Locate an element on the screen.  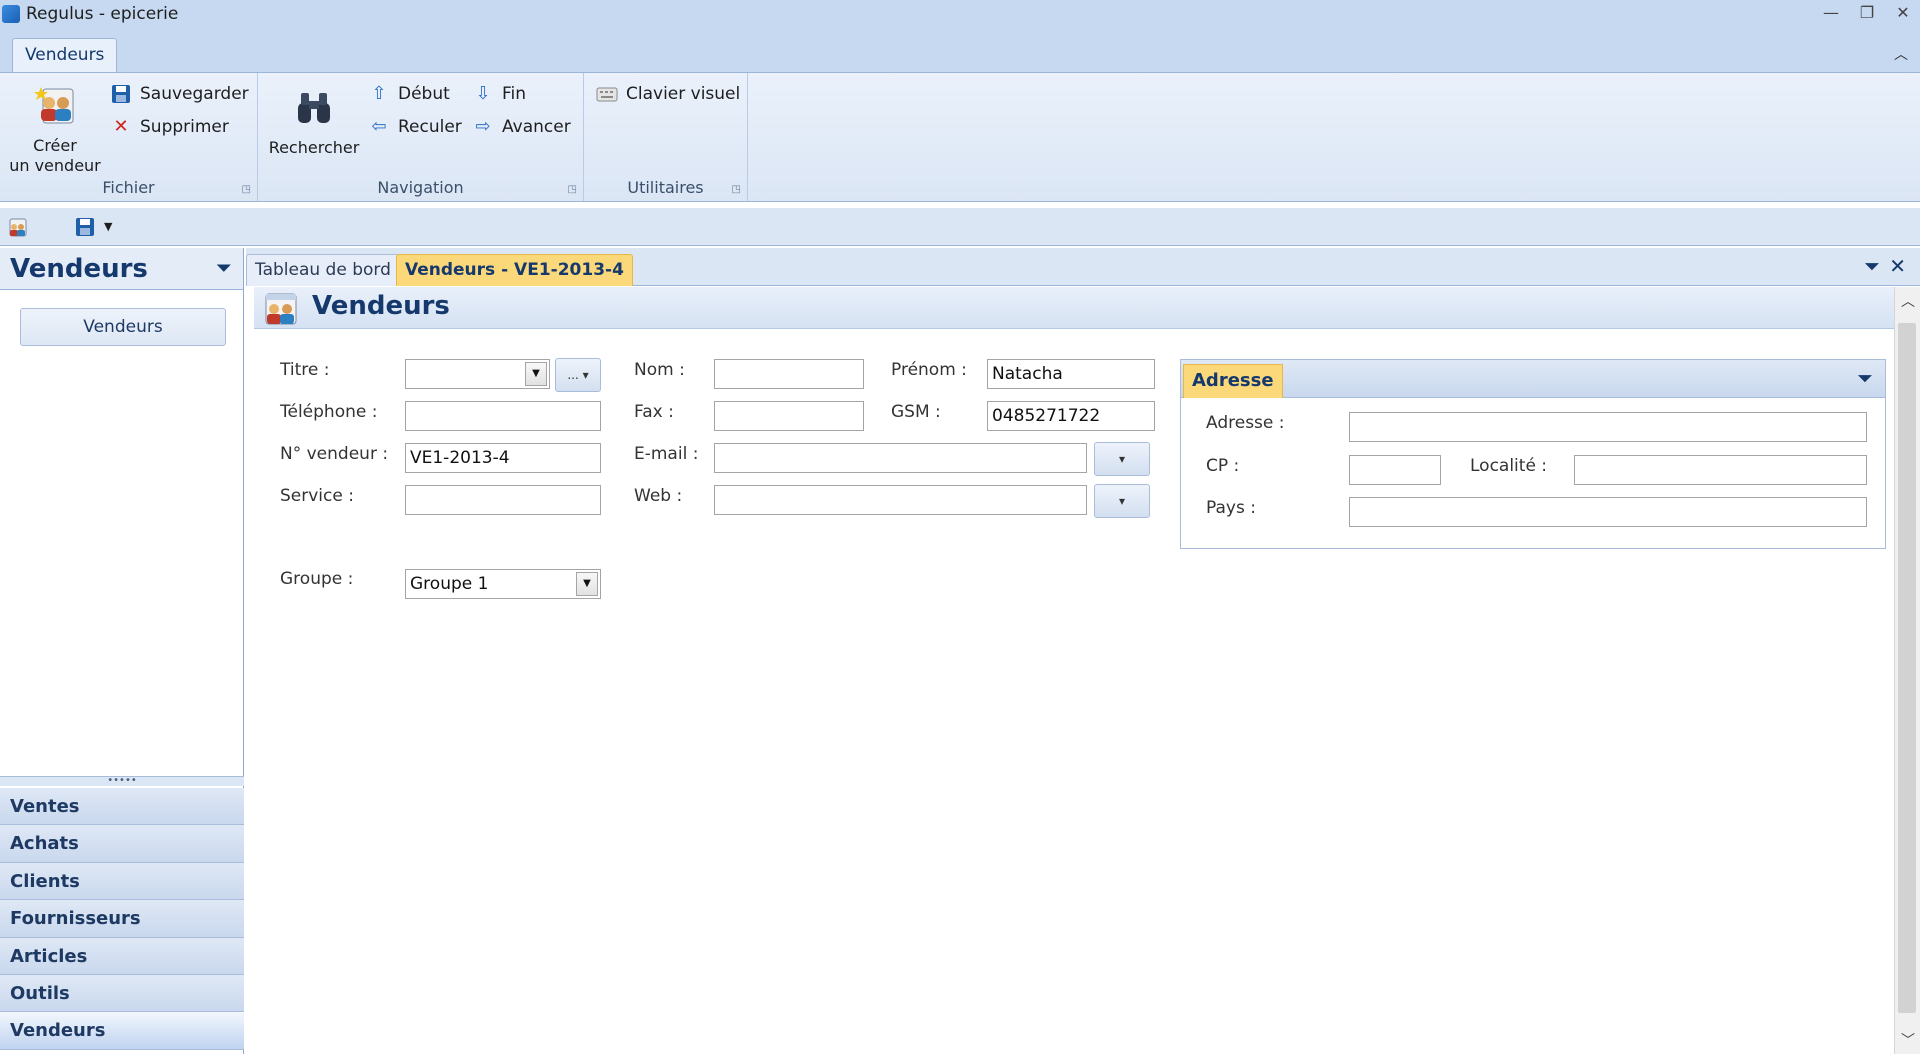
groupe-value: Groupe 1 is located at coordinates (449, 584).